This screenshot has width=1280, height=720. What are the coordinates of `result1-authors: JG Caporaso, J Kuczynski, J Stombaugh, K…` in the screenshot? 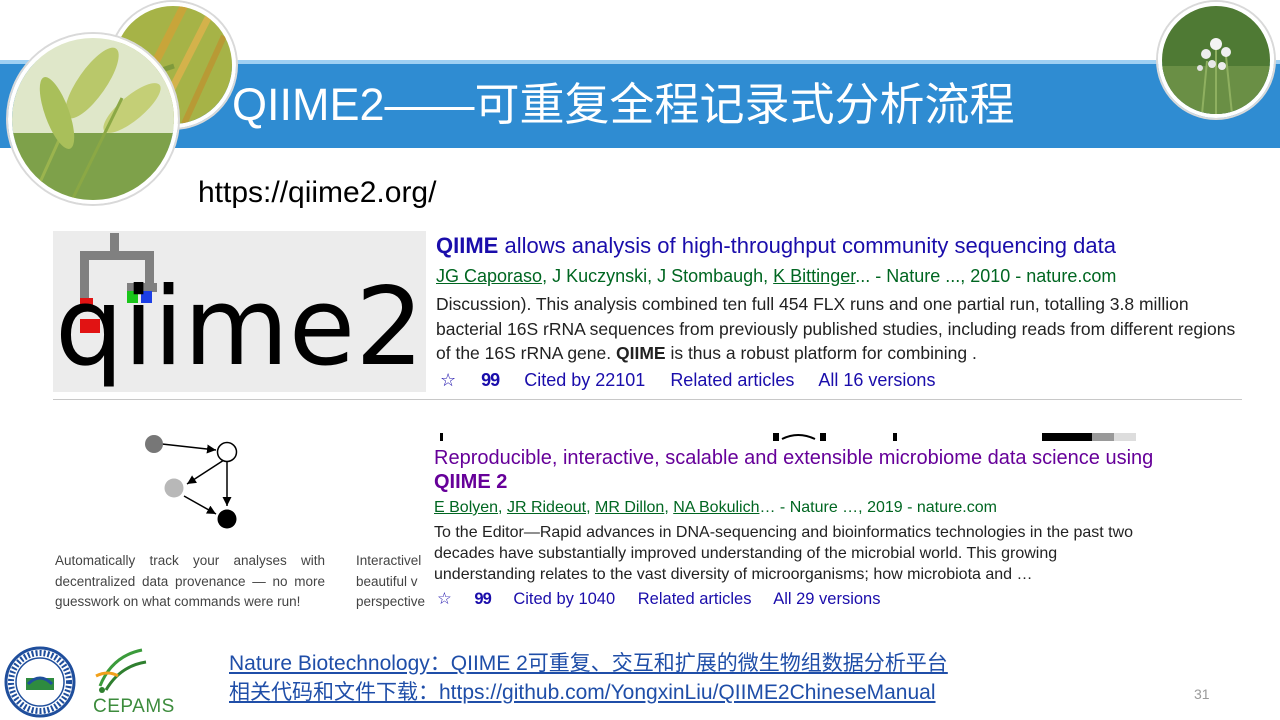 It's located at (776, 276).